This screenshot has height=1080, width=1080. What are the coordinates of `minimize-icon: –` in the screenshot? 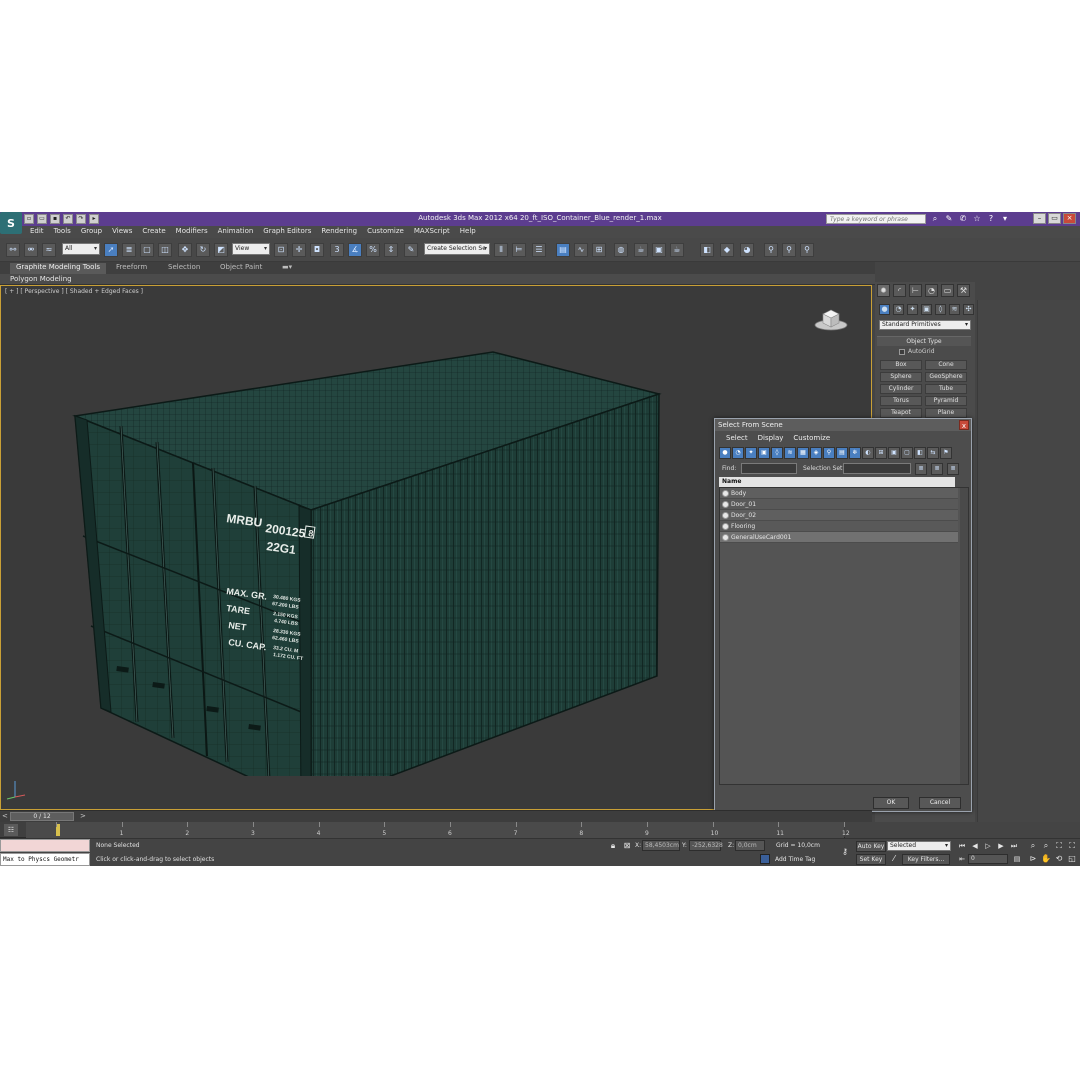 It's located at (1039, 218).